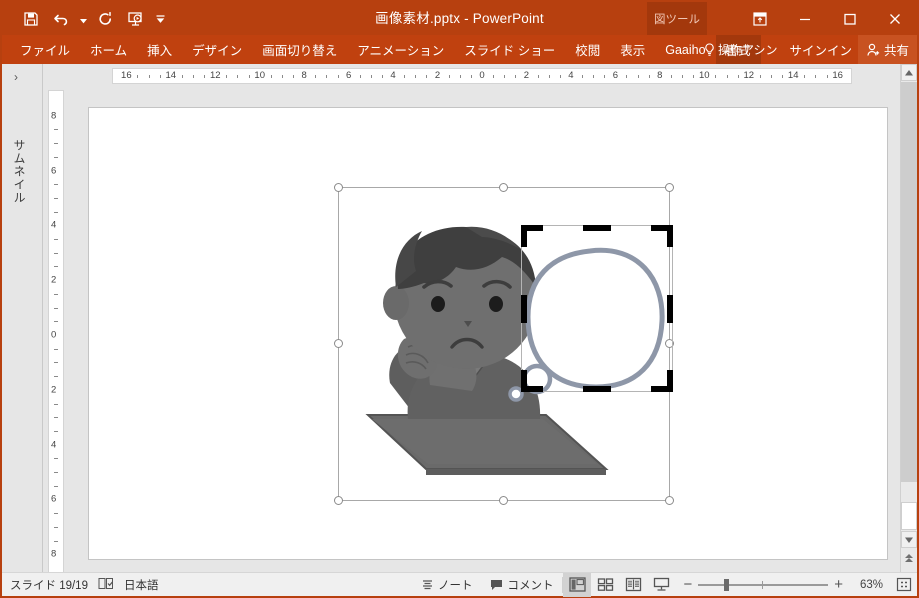 Image resolution: width=919 pixels, height=598 pixels. What do you see at coordinates (866, 585) in the screenshot?
I see `zoom-level-label: 63%` at bounding box center [866, 585].